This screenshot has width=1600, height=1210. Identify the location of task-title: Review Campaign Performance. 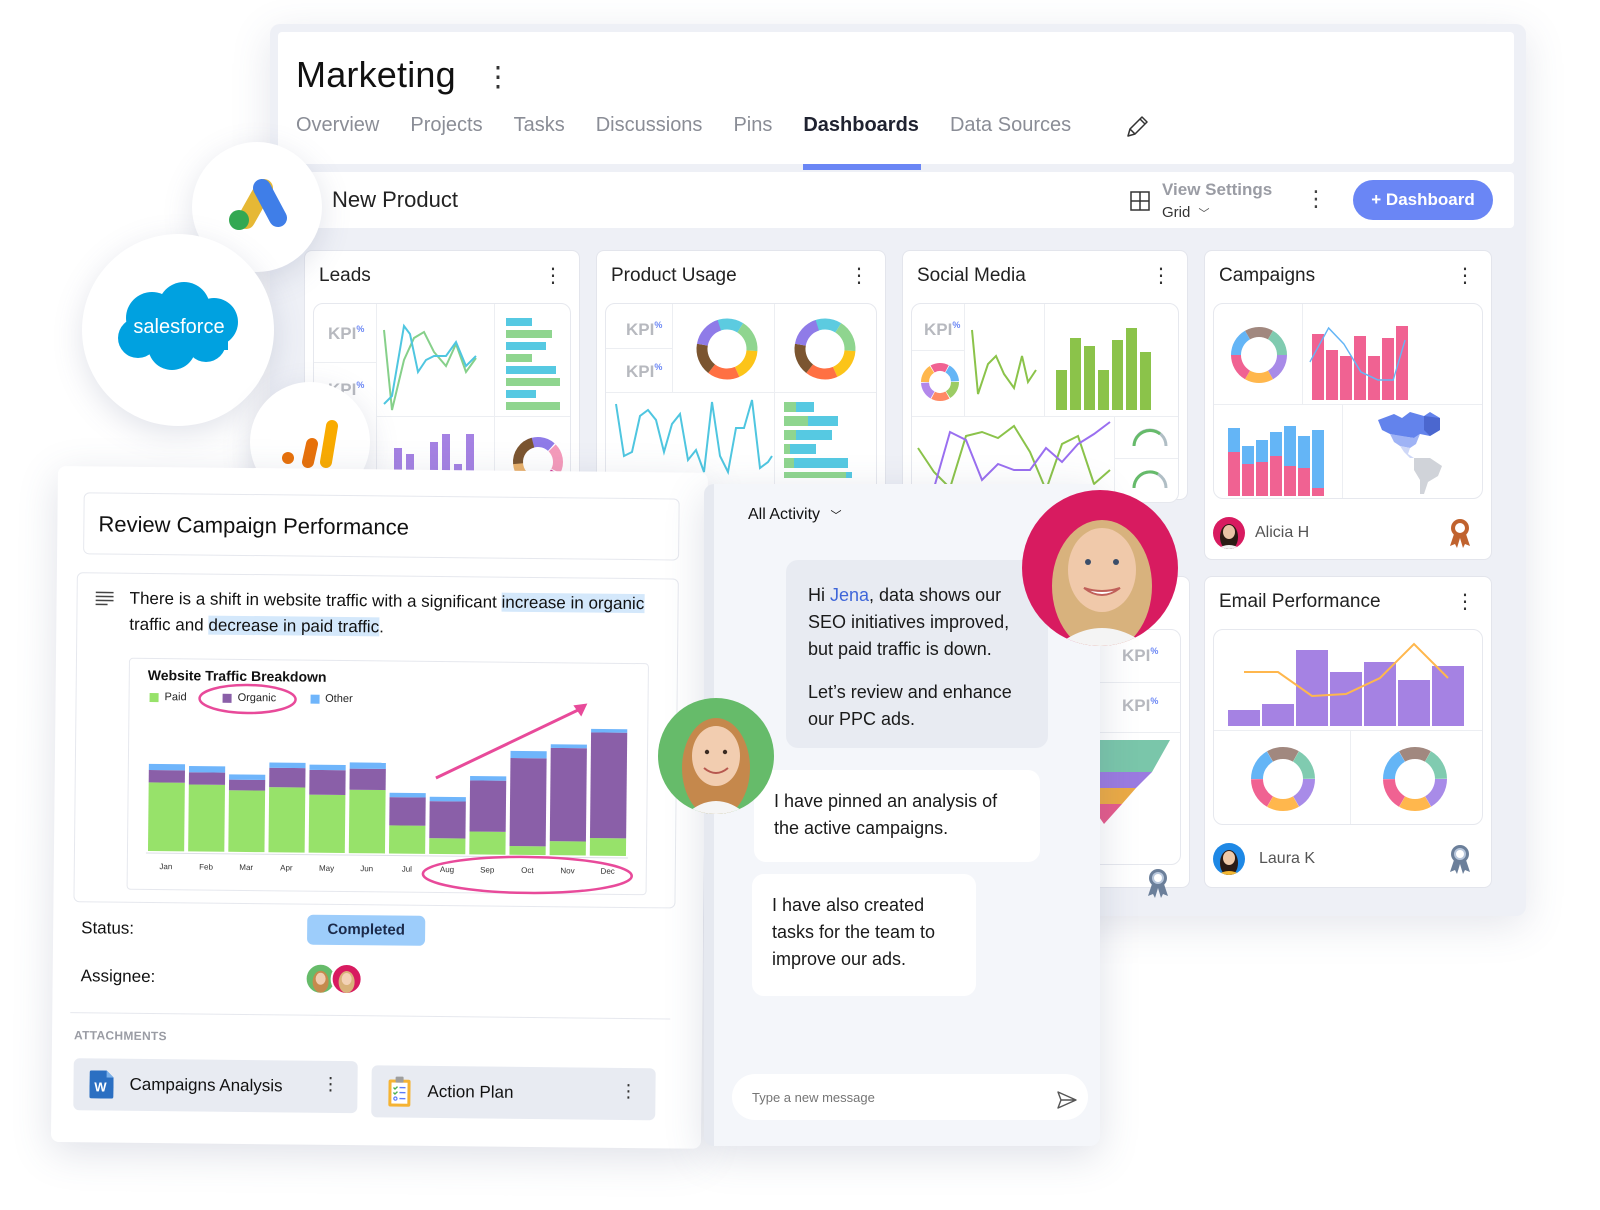
(254, 525).